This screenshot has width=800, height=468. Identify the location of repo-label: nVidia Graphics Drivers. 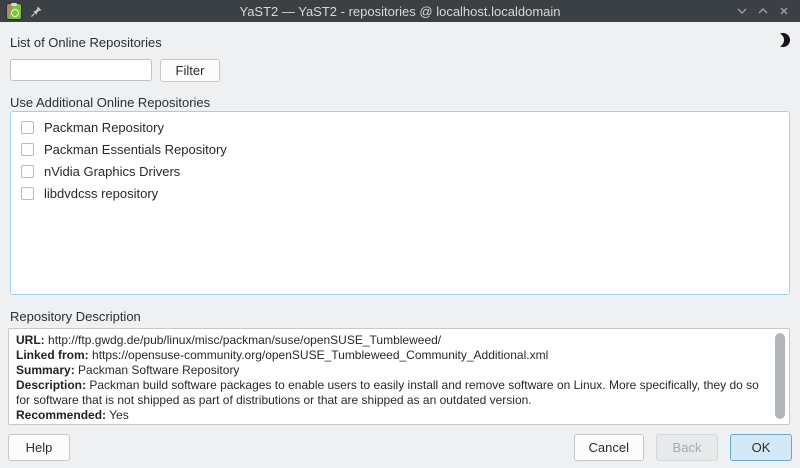
(112, 171).